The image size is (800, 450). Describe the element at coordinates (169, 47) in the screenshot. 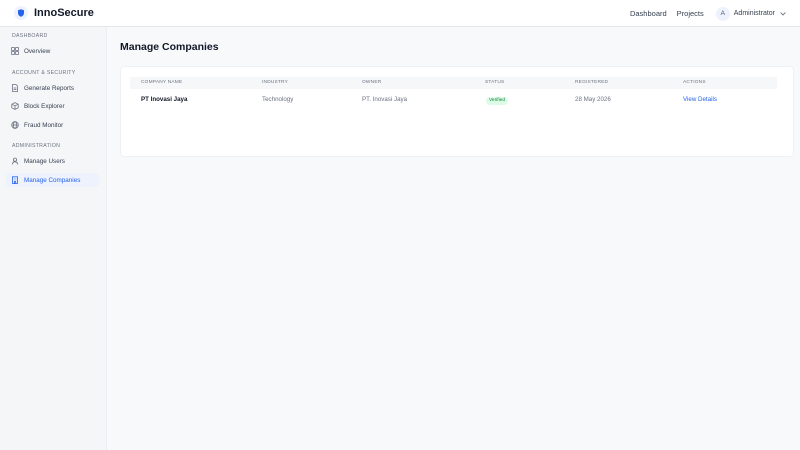

I see `page-title: Manage Companies` at that location.